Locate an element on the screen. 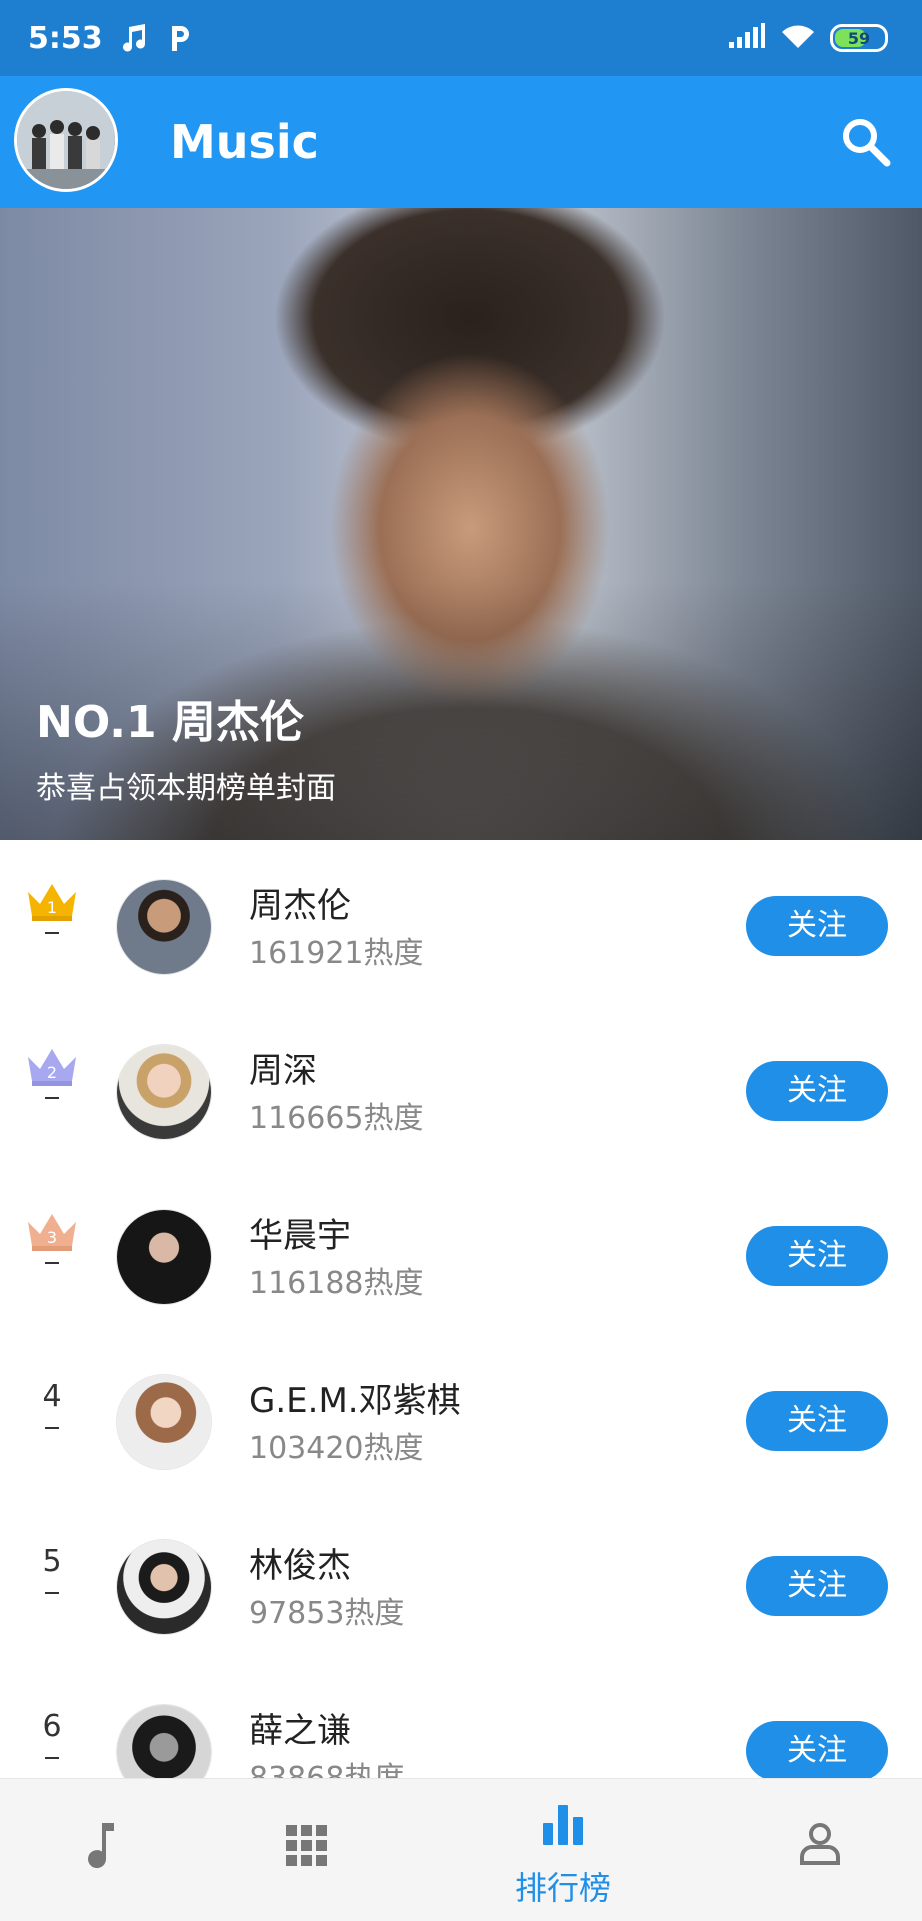  artist-heat: 103420热度 is located at coordinates (336, 1448).